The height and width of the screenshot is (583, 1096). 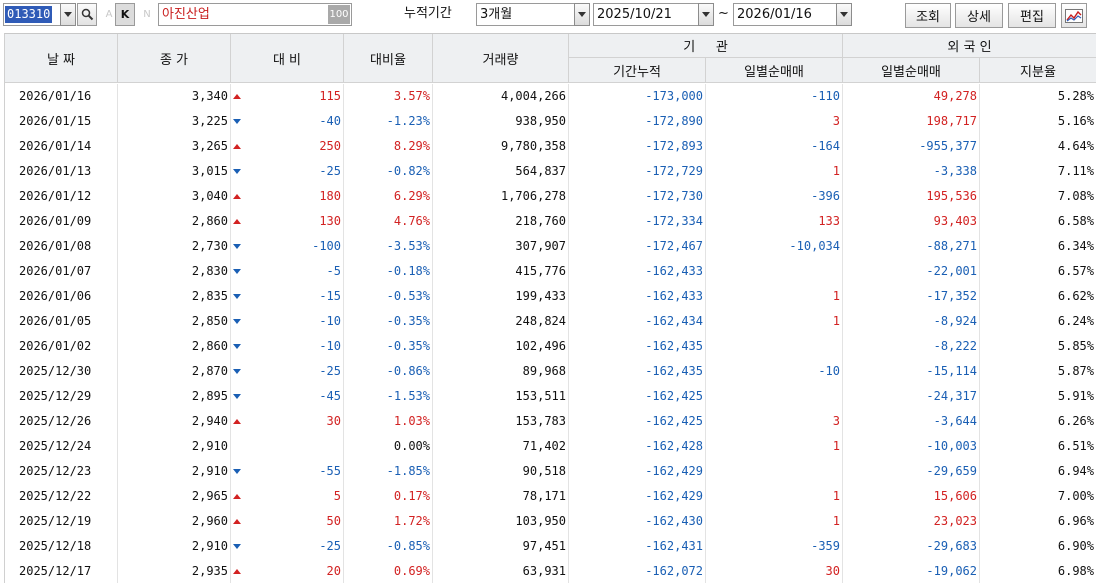 I want to click on cell-volume: 153,511, so click(x=501, y=396).